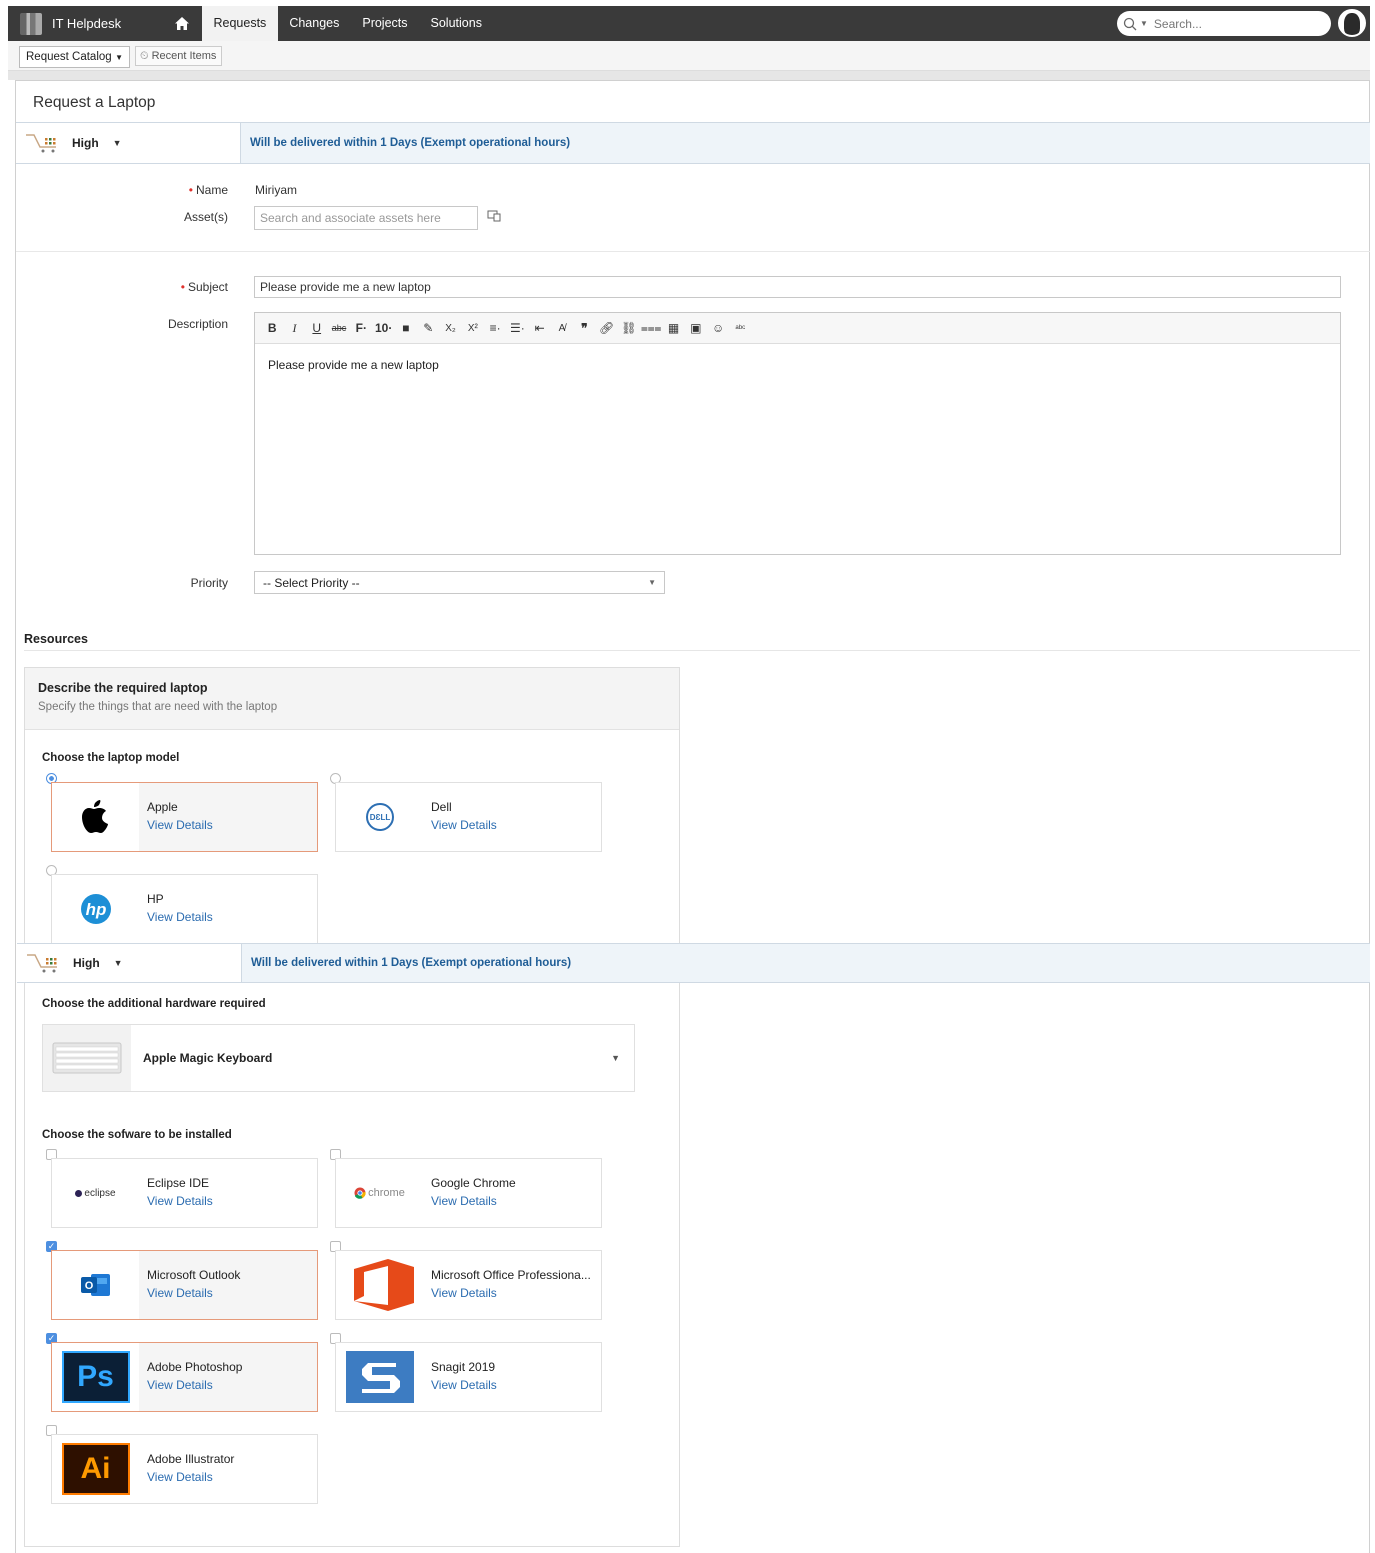 This screenshot has height=1553, width=1375. What do you see at coordinates (184, 1193) in the screenshot?
I see `software-card-eclipse: eclipse Eclipse IDE View Details` at bounding box center [184, 1193].